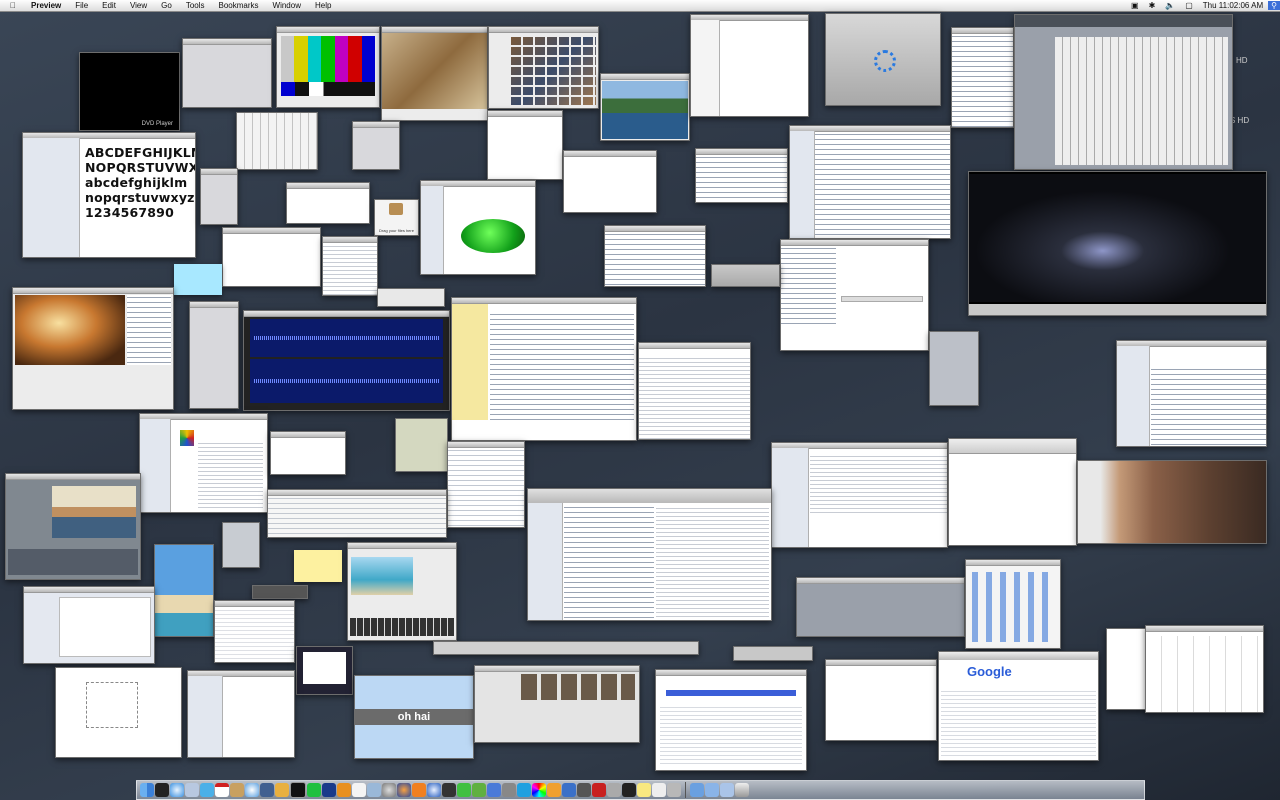 The image size is (1280, 800). What do you see at coordinates (328, 67) in the screenshot?
I see `color-bars-window` at bounding box center [328, 67].